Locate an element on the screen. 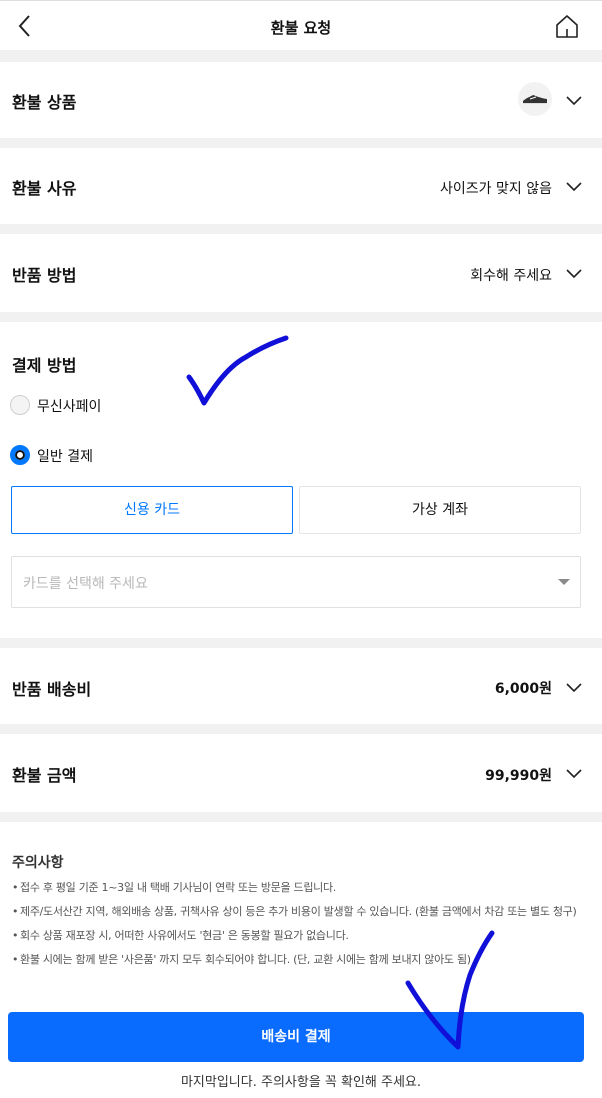  radio-label: 무신사페이 is located at coordinates (69, 407).